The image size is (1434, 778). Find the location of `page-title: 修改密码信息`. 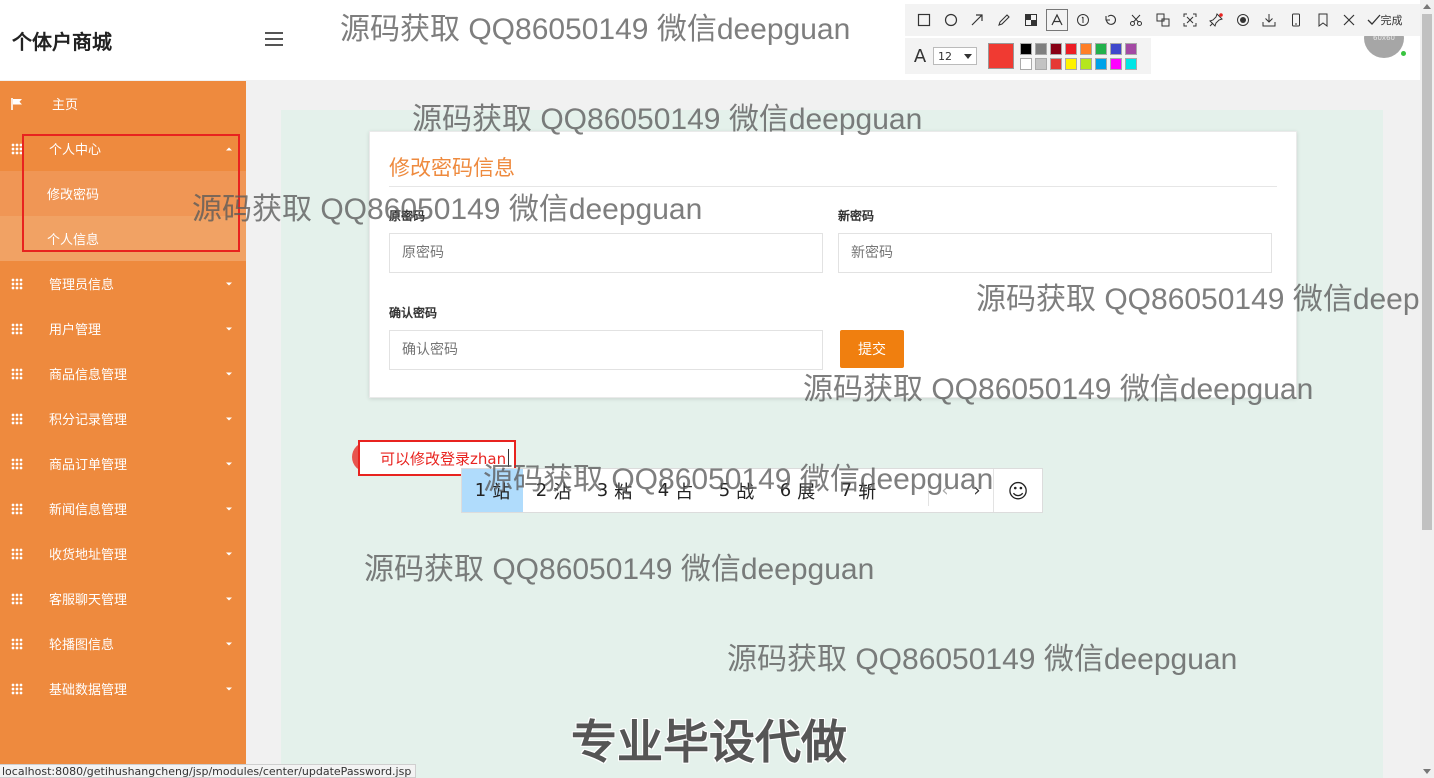

page-title: 修改密码信息 is located at coordinates (452, 168).